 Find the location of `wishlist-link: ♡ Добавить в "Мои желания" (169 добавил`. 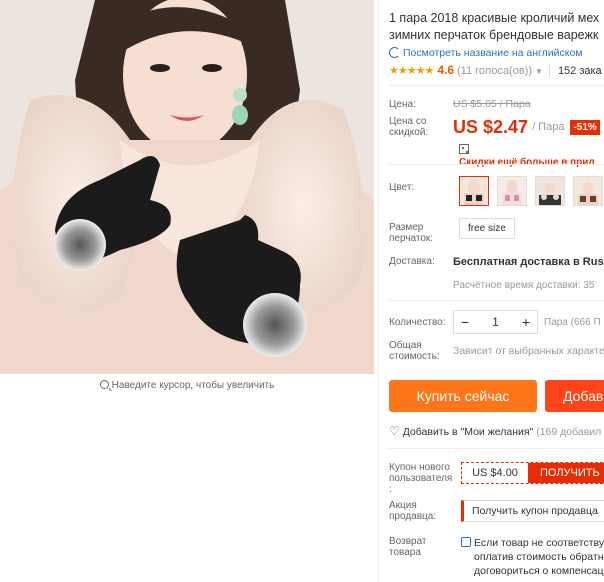

wishlist-link: ♡ Добавить в "Мои желания" (169 добавил is located at coordinates (495, 431).